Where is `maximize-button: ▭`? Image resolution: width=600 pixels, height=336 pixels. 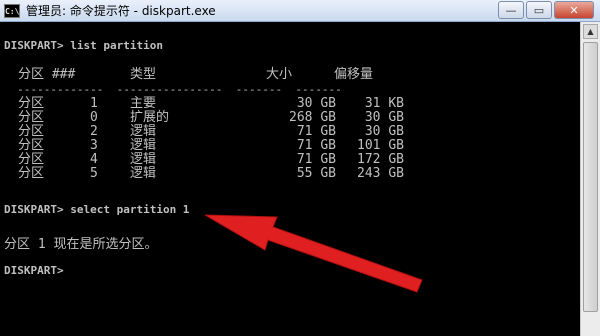
maximize-button: ▭ is located at coordinates (539, 10).